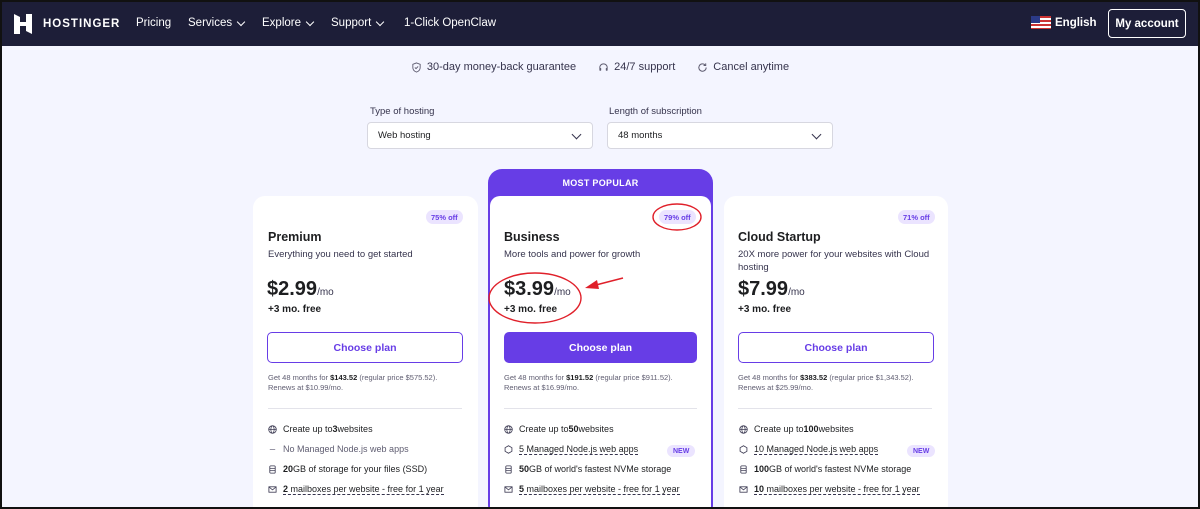 The height and width of the screenshot is (509, 1200). I want to click on nav-item-label: Support, so click(351, 23).